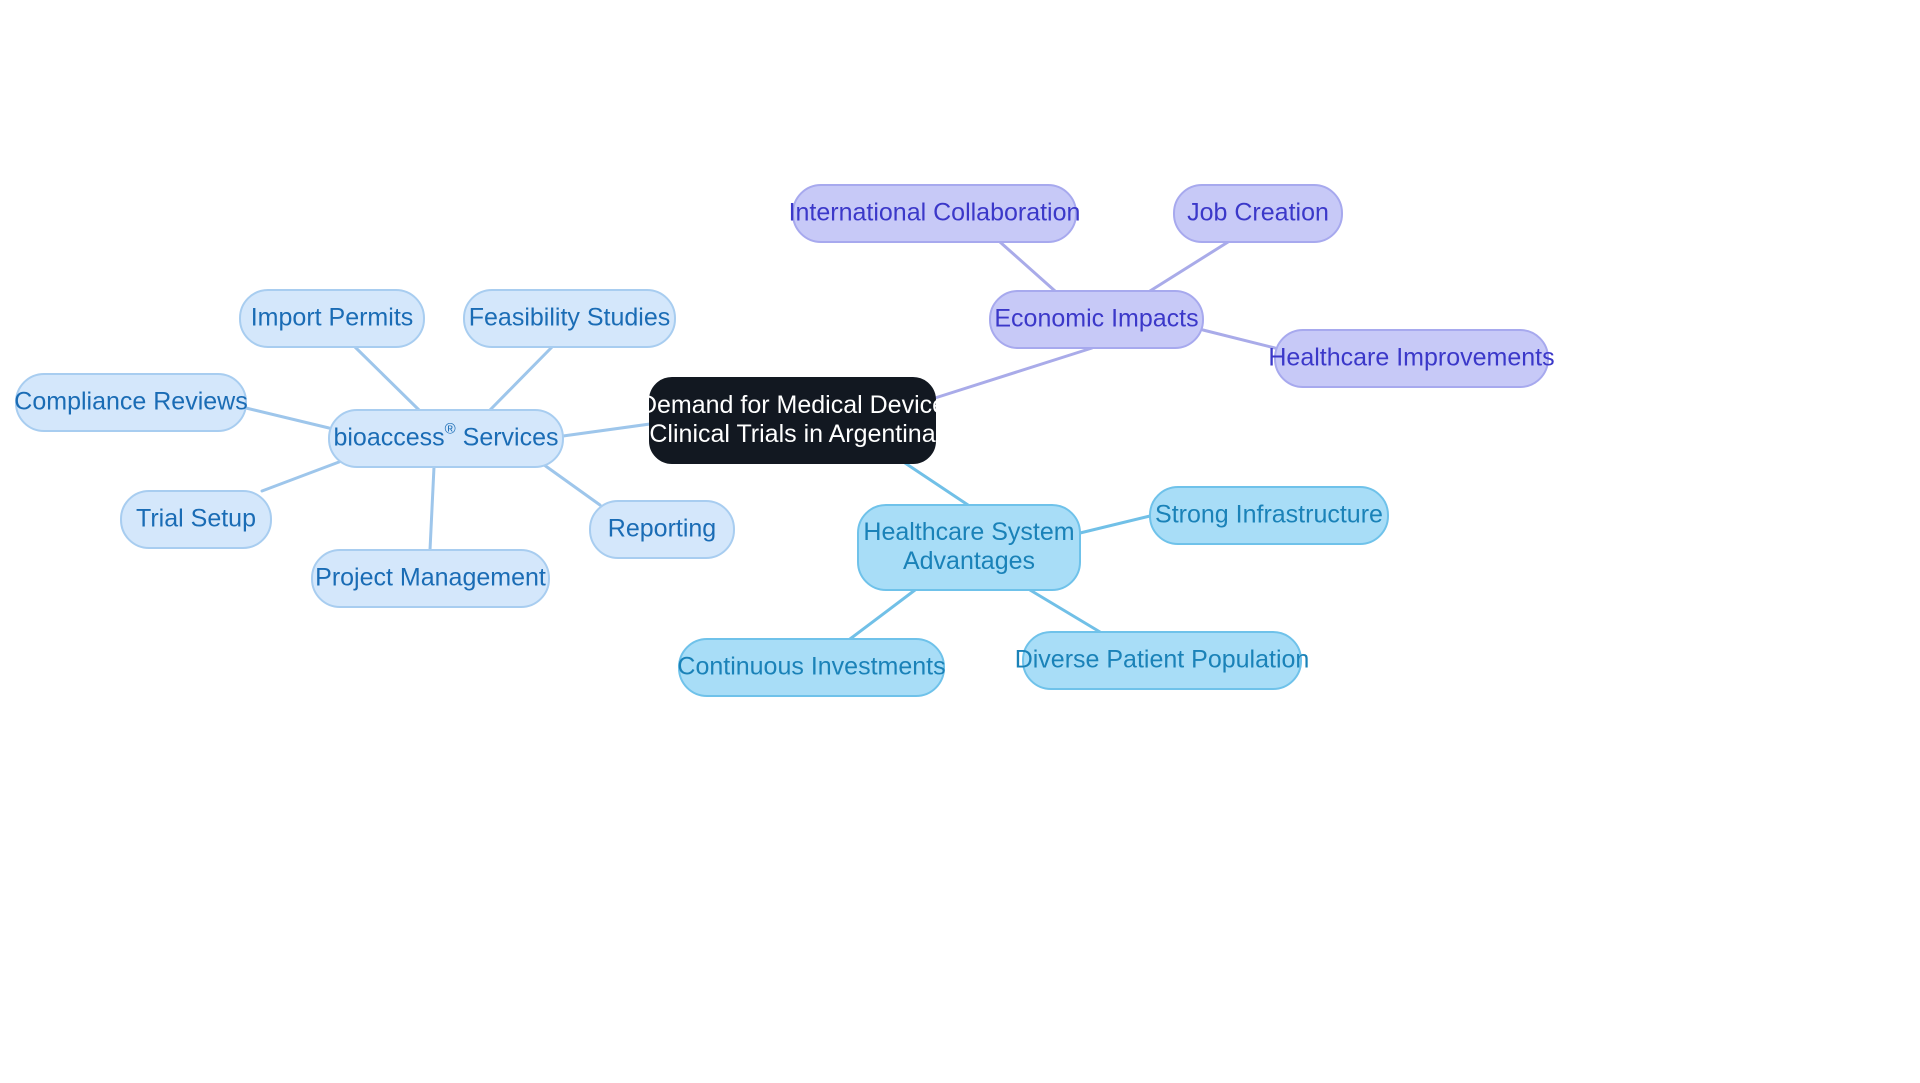 This screenshot has width=1920, height=1083. Describe the element at coordinates (1065, 611) in the screenshot. I see `edge-healthcare-system-advantages-to-diverse-patient-population` at that location.